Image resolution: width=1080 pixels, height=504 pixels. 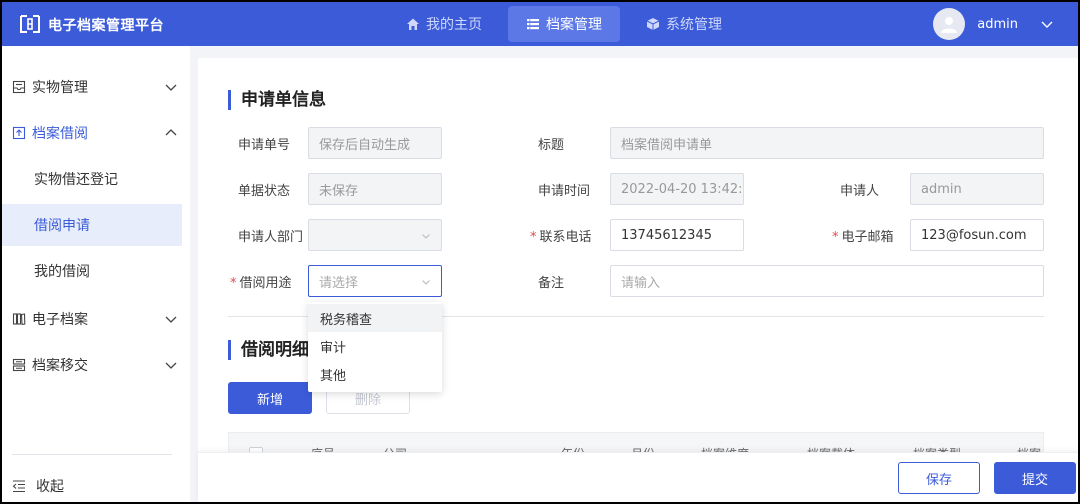 I want to click on sidebar-item-label: 电子档案, so click(x=60, y=320).